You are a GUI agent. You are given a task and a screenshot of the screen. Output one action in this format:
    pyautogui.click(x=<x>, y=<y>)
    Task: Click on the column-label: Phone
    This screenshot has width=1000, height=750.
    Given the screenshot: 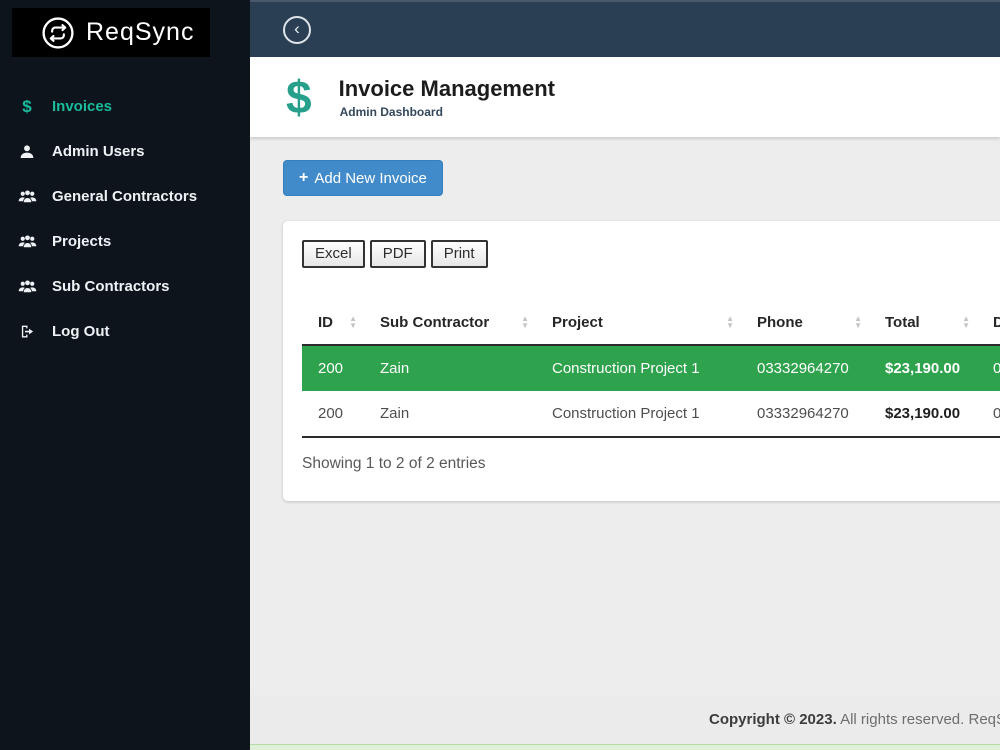 What is the action you would take?
    pyautogui.click(x=780, y=322)
    